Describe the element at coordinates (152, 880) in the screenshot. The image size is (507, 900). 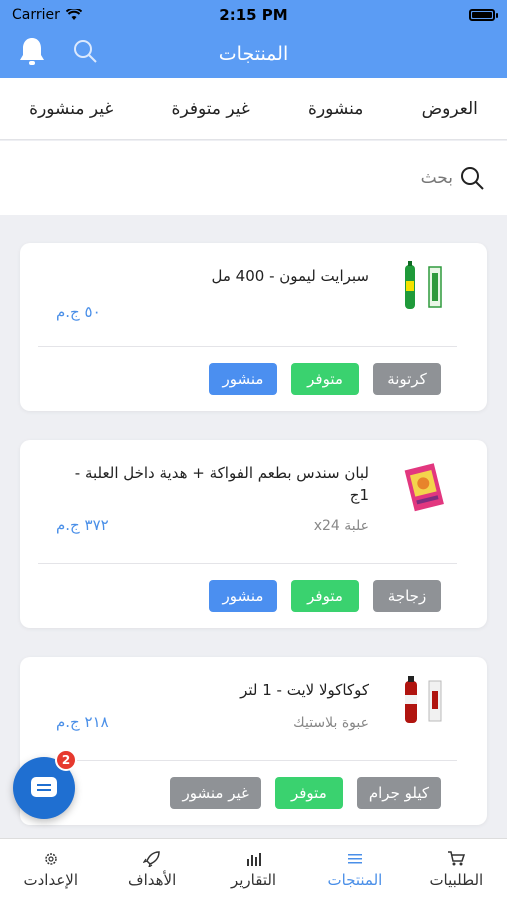
I see `nav-goals-label: الأهداف` at that location.